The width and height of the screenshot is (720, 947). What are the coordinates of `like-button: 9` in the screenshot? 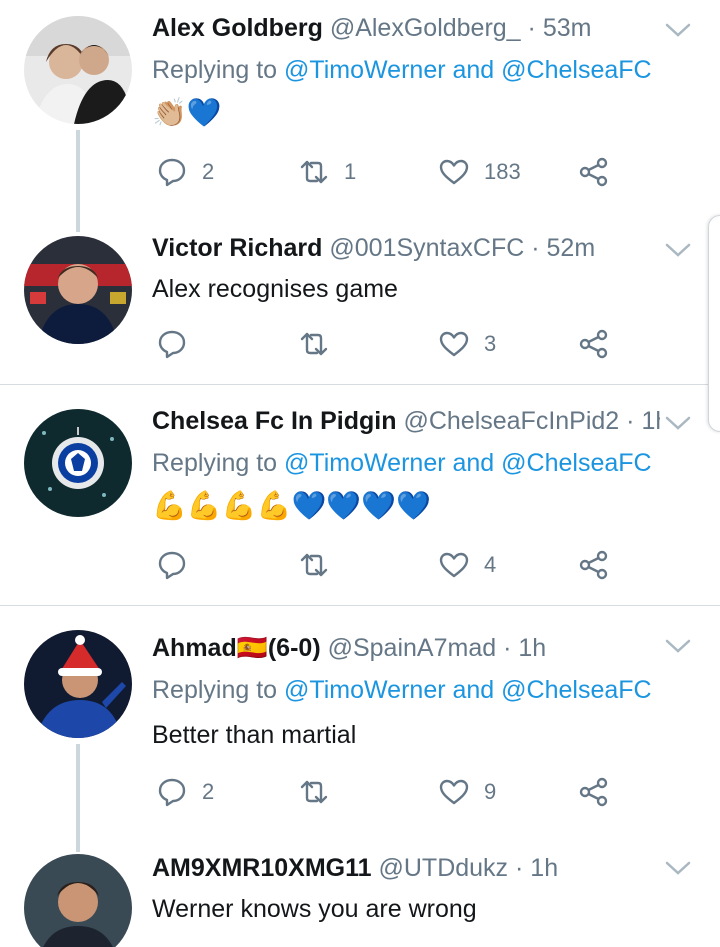 It's located at (467, 792).